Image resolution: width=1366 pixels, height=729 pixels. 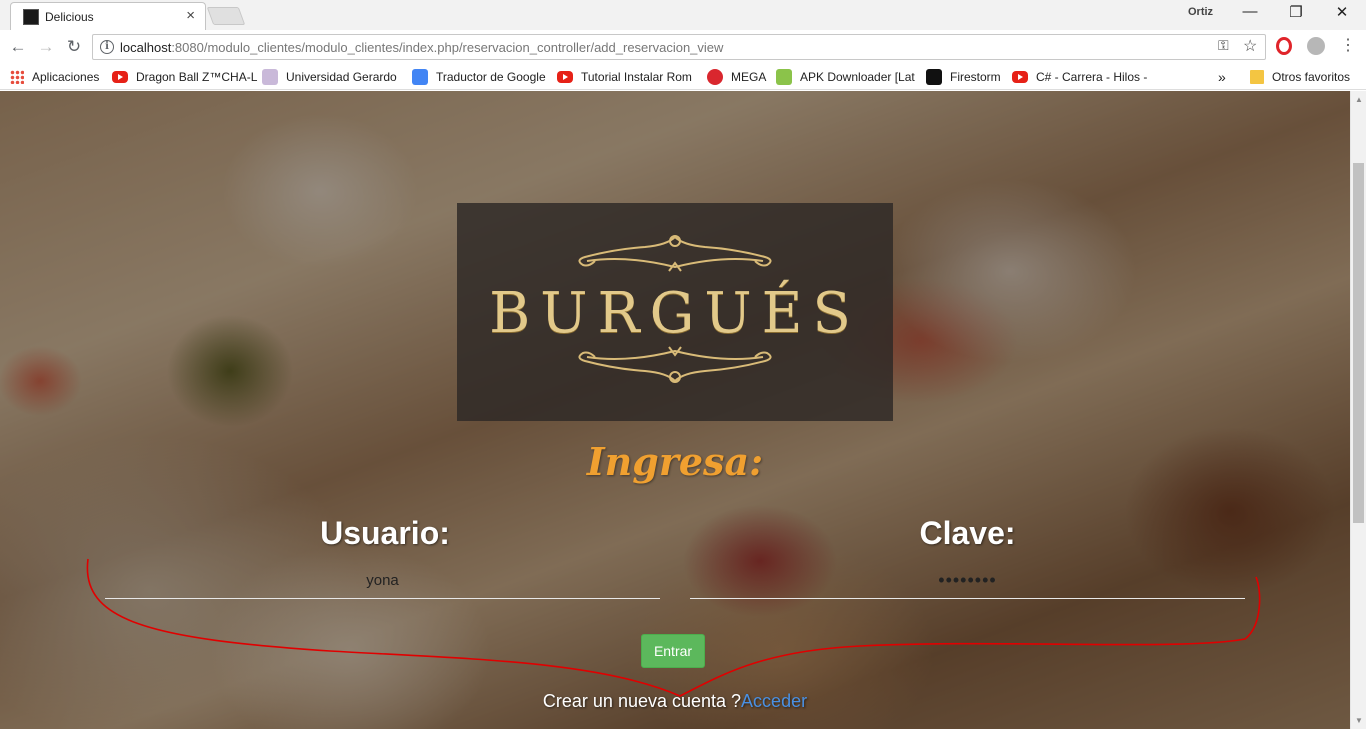 I want to click on opera-extension-icon, so click(x=1284, y=46).